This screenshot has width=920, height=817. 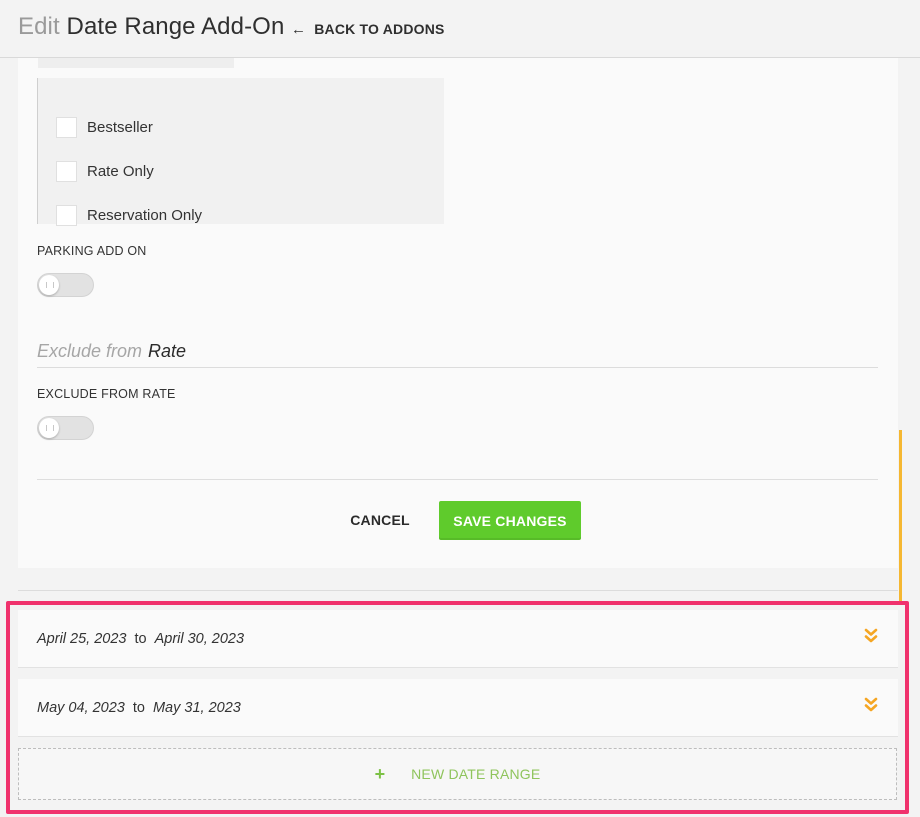 What do you see at coordinates (65, 285) in the screenshot?
I see `parking-add-on-toggle` at bounding box center [65, 285].